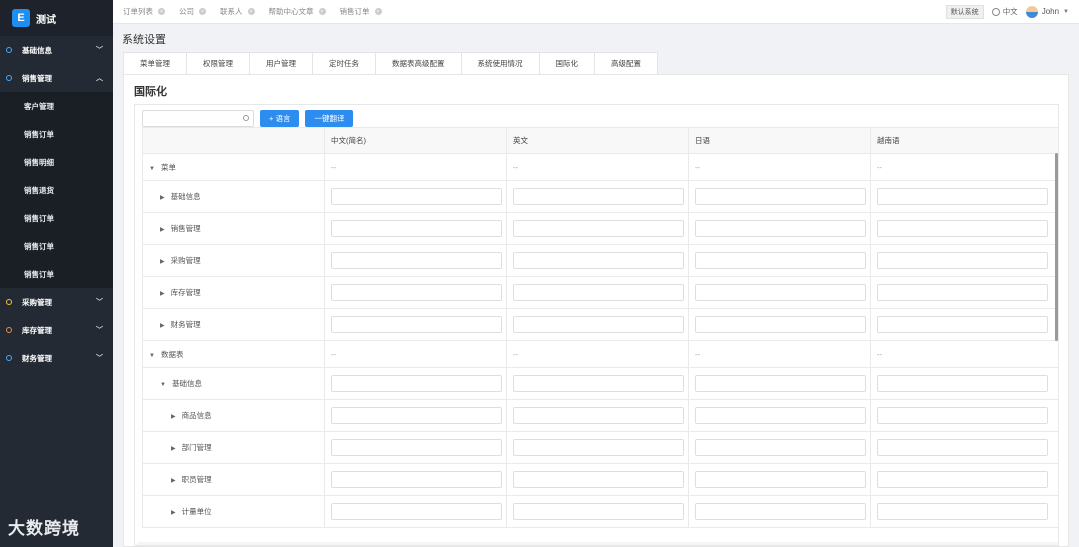  I want to click on tab-0: 菜单管理, so click(154, 63).